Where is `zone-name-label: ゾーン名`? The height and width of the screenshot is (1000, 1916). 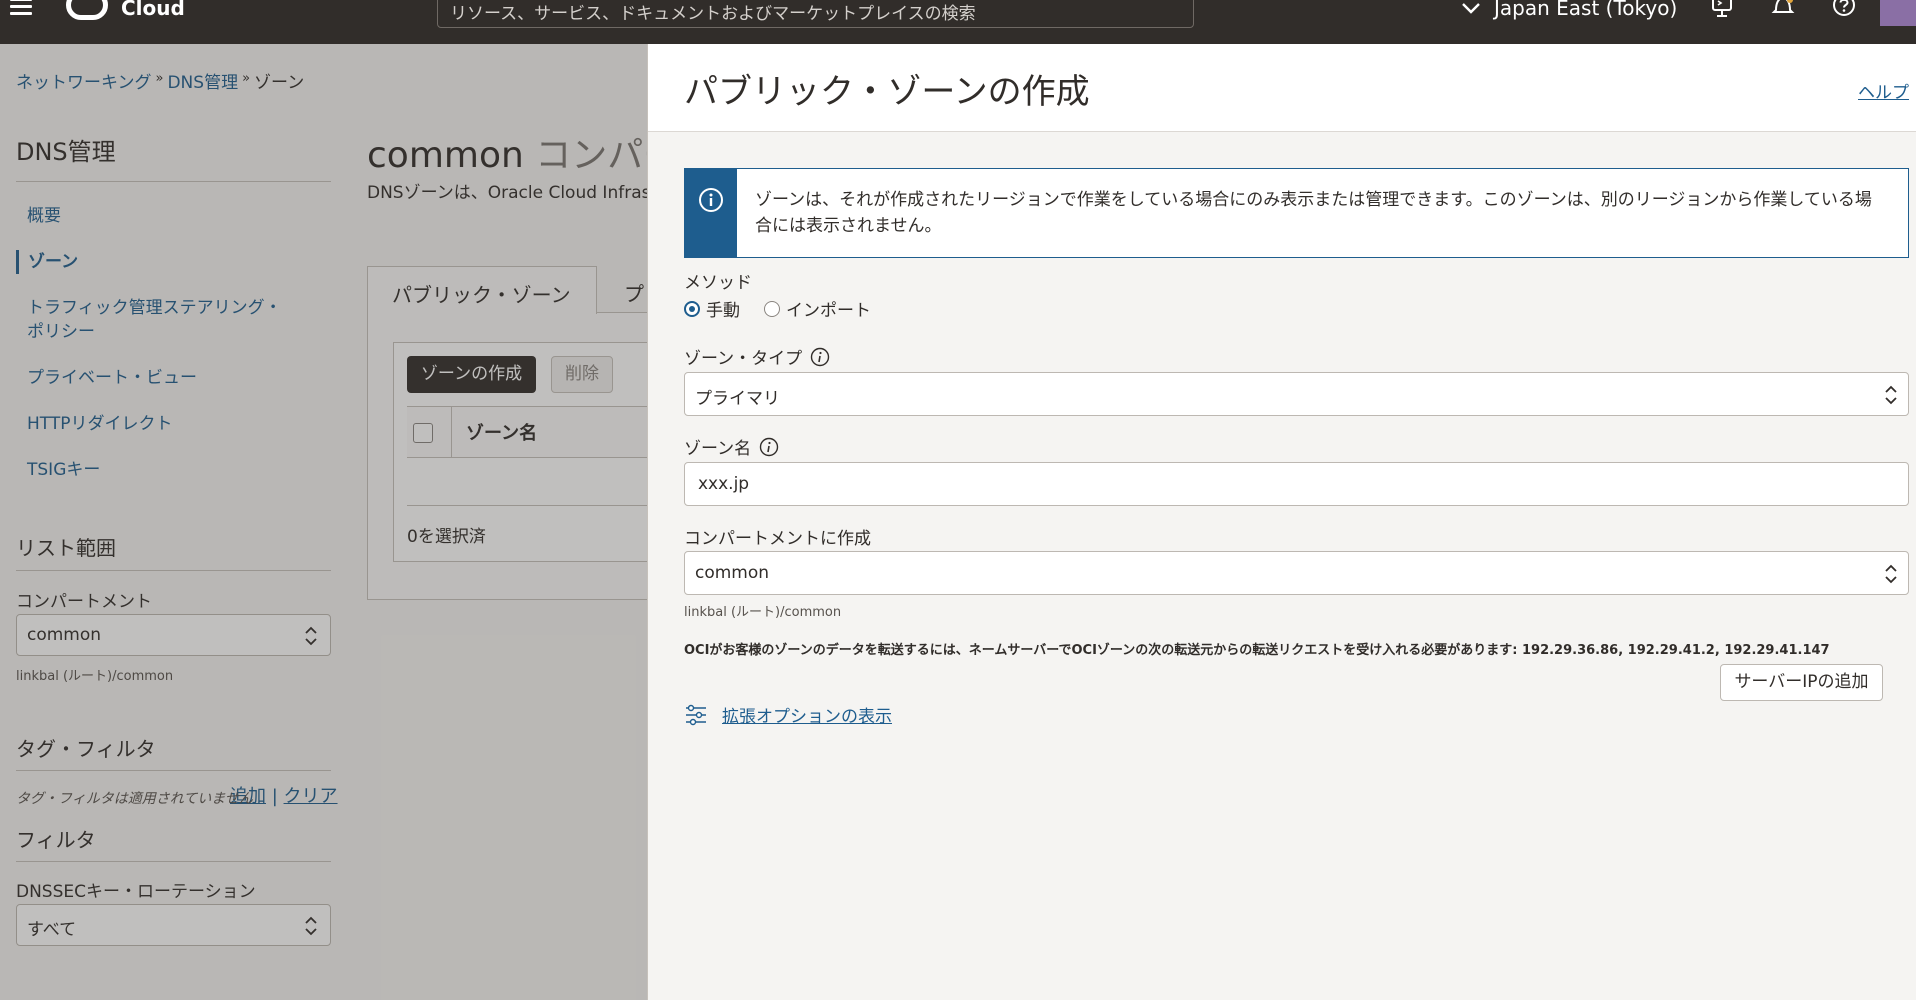 zone-name-label: ゾーン名 is located at coordinates (718, 449).